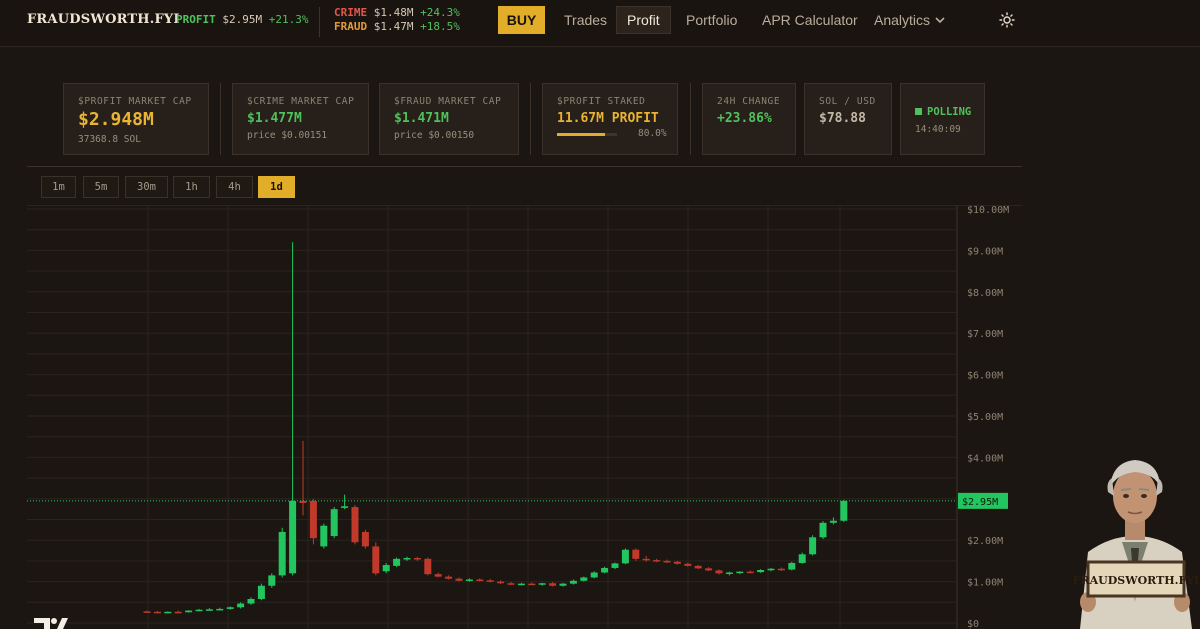  Describe the element at coordinates (319, 22) in the screenshot. I see `ticker-divider` at that location.